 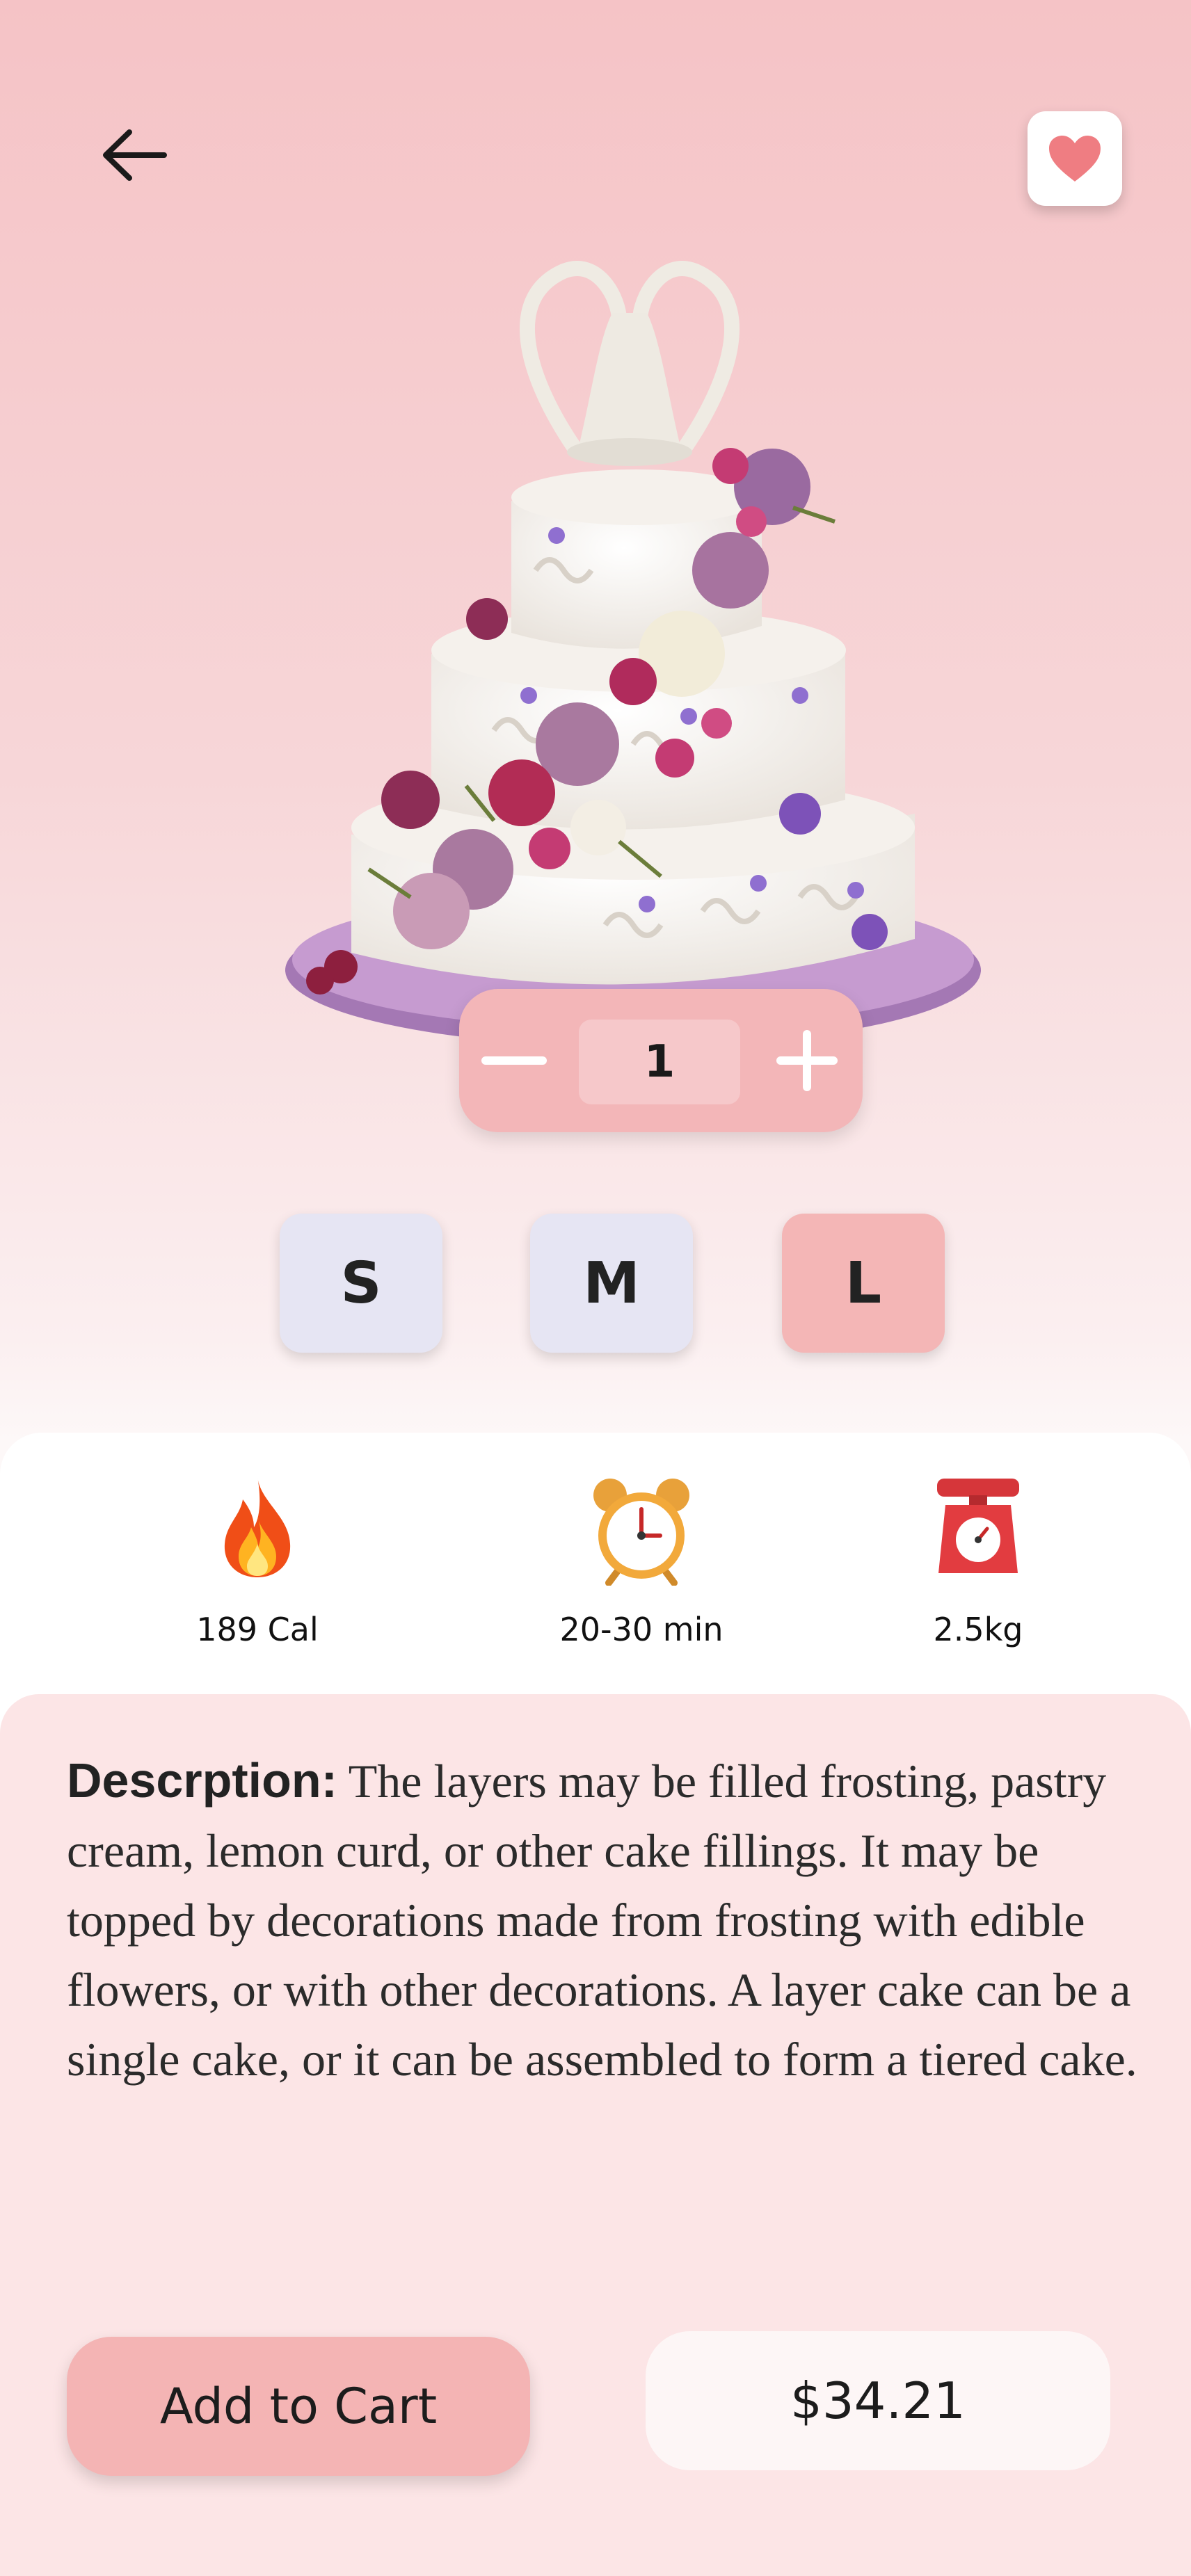 I want to click on plus-icon, so click(x=807, y=1060).